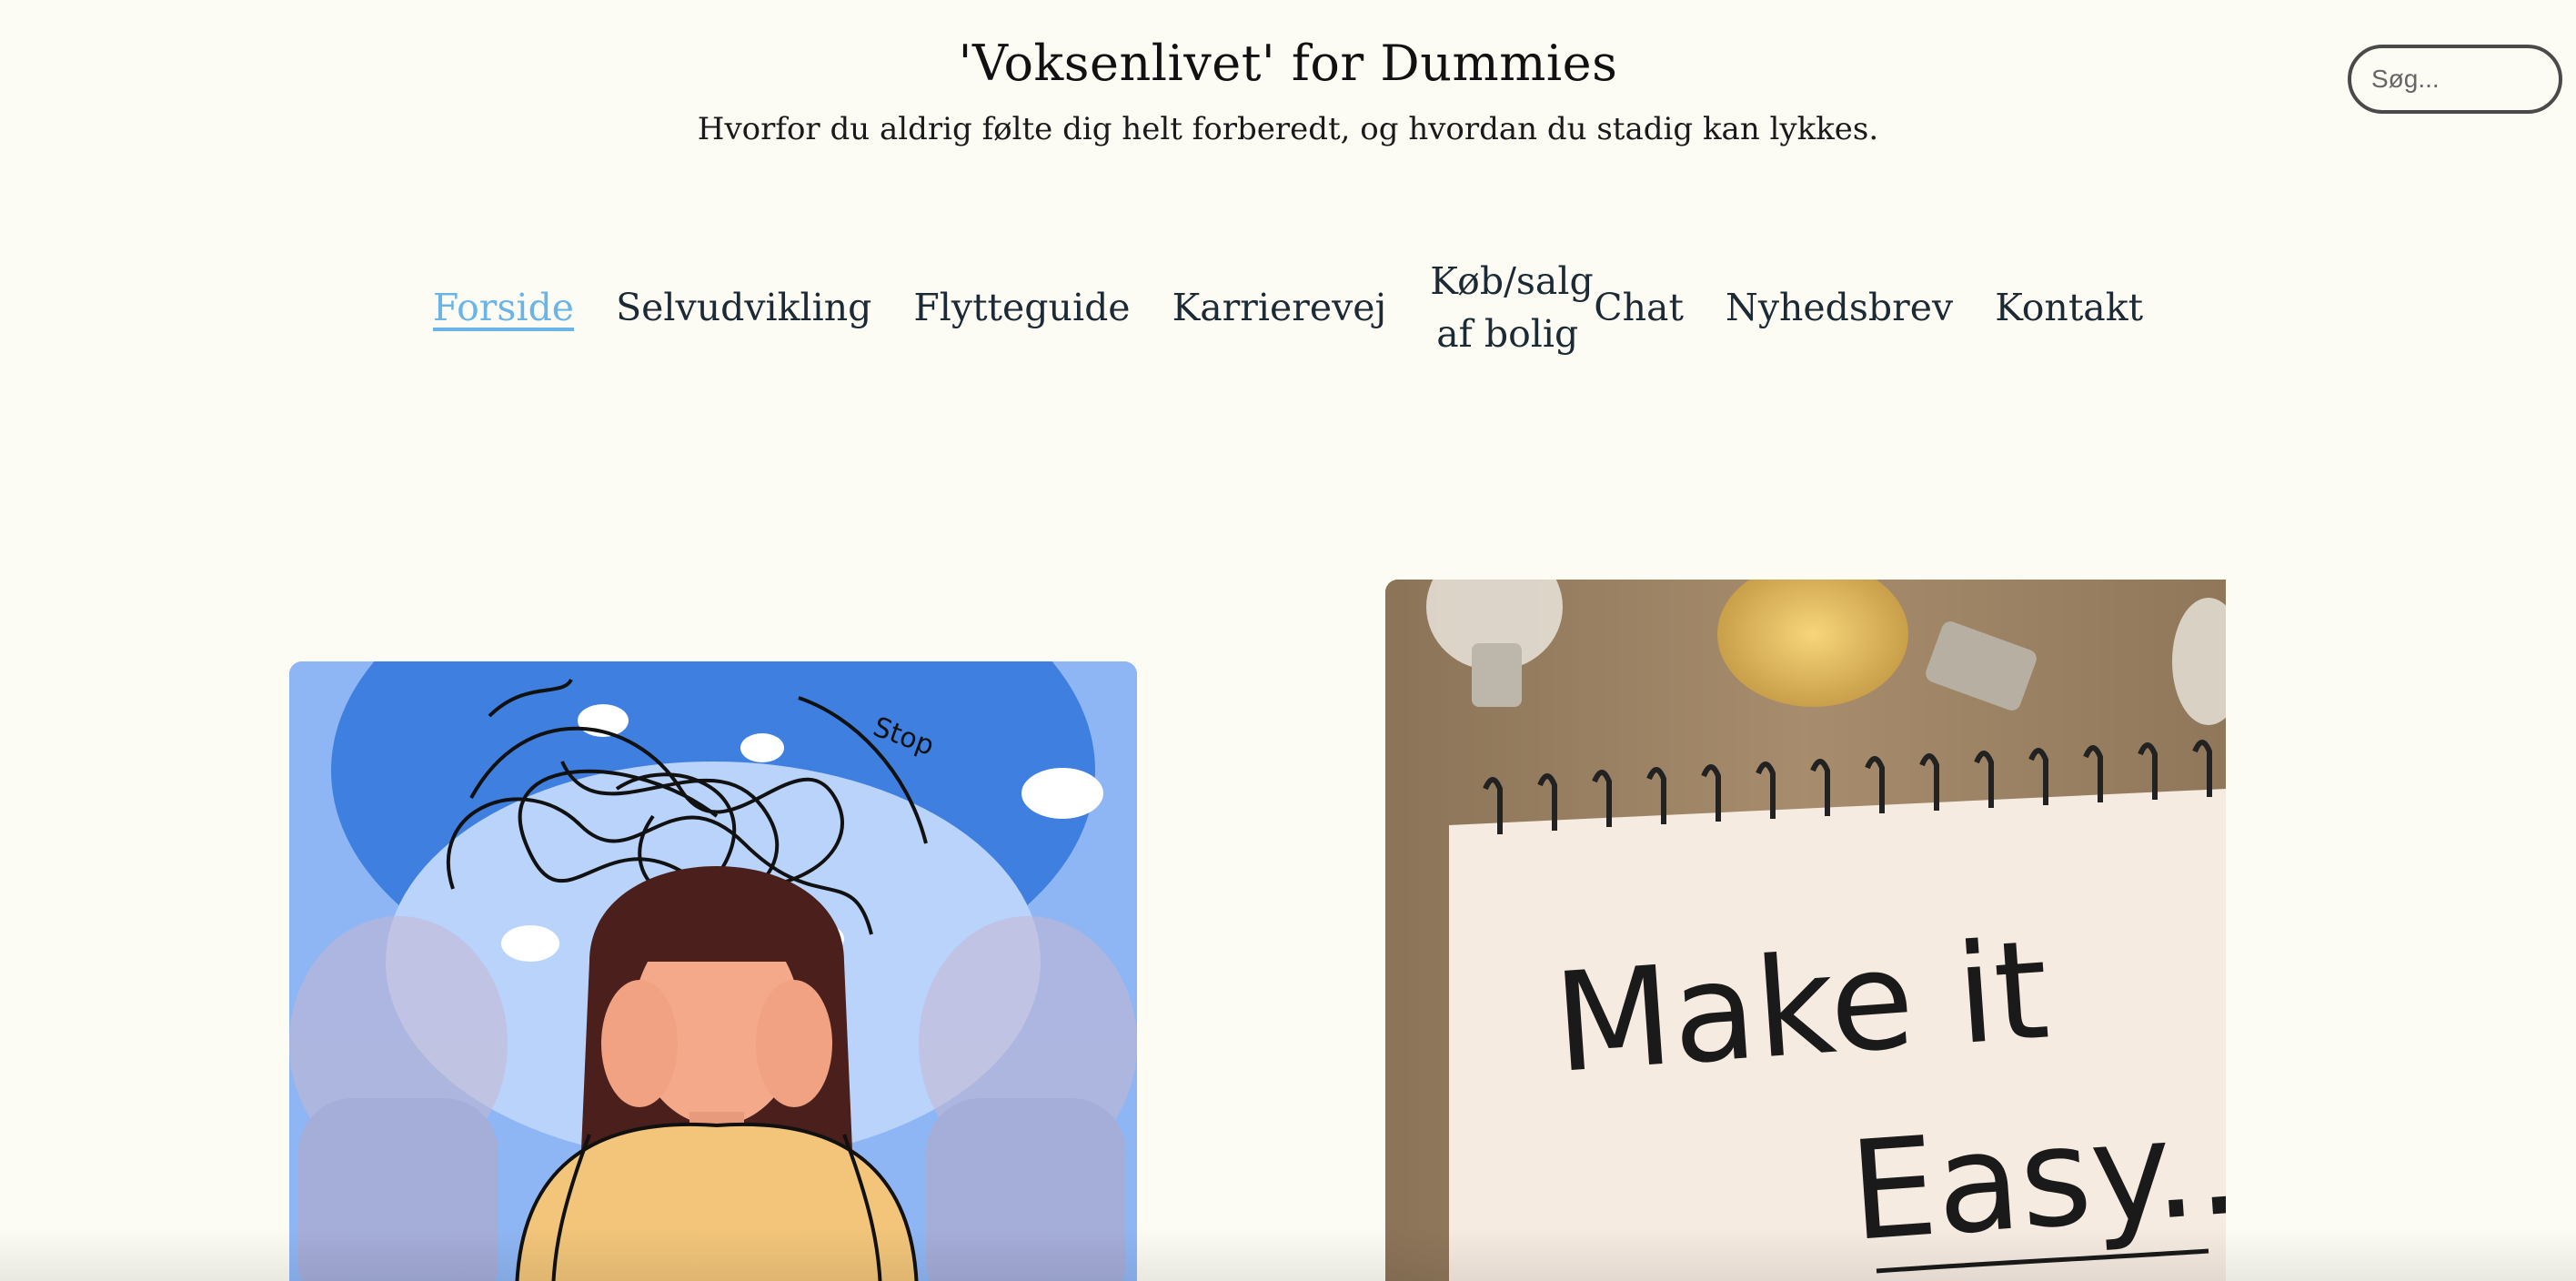  What do you see at coordinates (1639, 307) in the screenshot?
I see `nav-item-chat: Chat` at bounding box center [1639, 307].